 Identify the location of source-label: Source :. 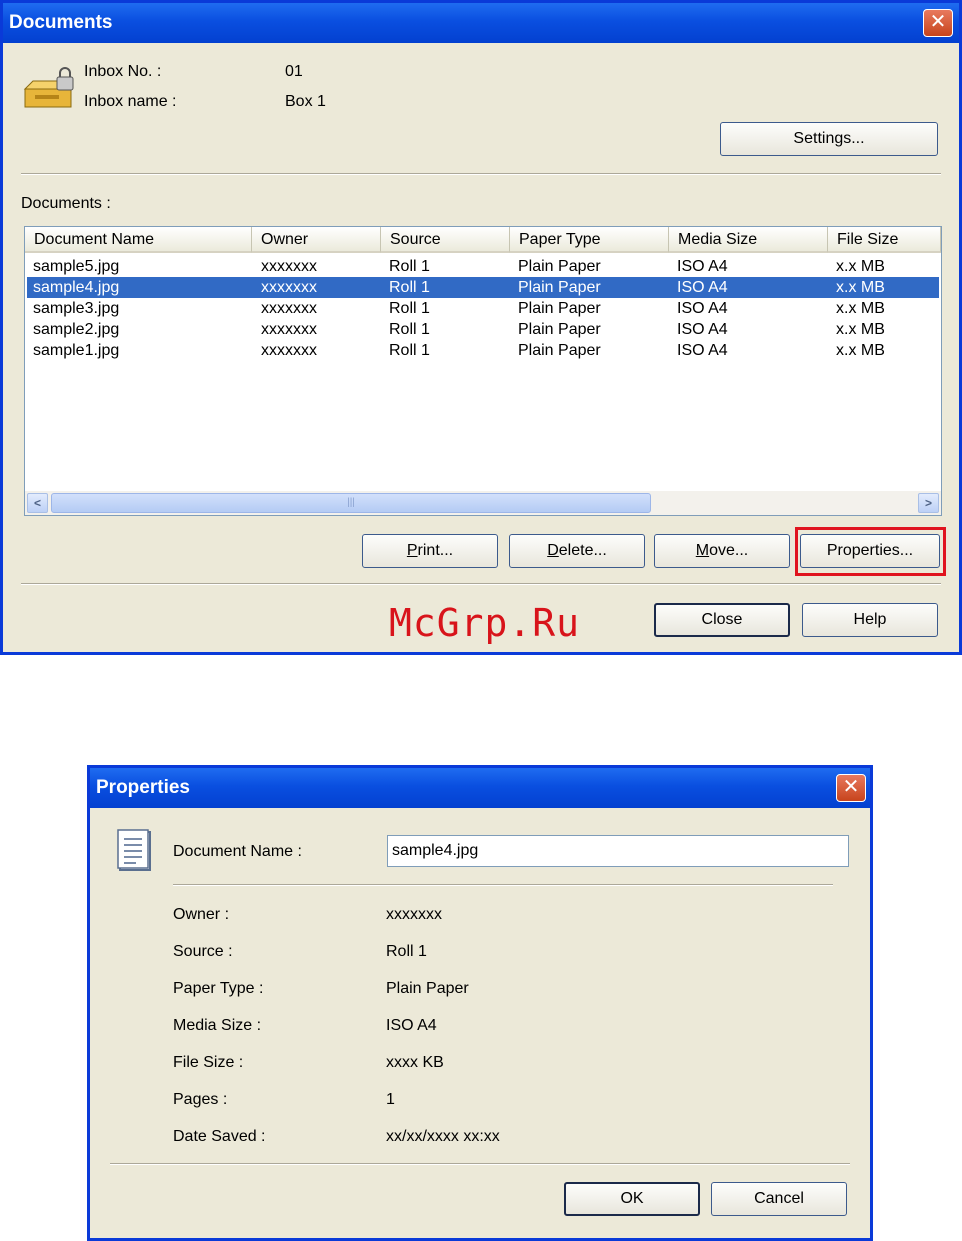
(203, 951).